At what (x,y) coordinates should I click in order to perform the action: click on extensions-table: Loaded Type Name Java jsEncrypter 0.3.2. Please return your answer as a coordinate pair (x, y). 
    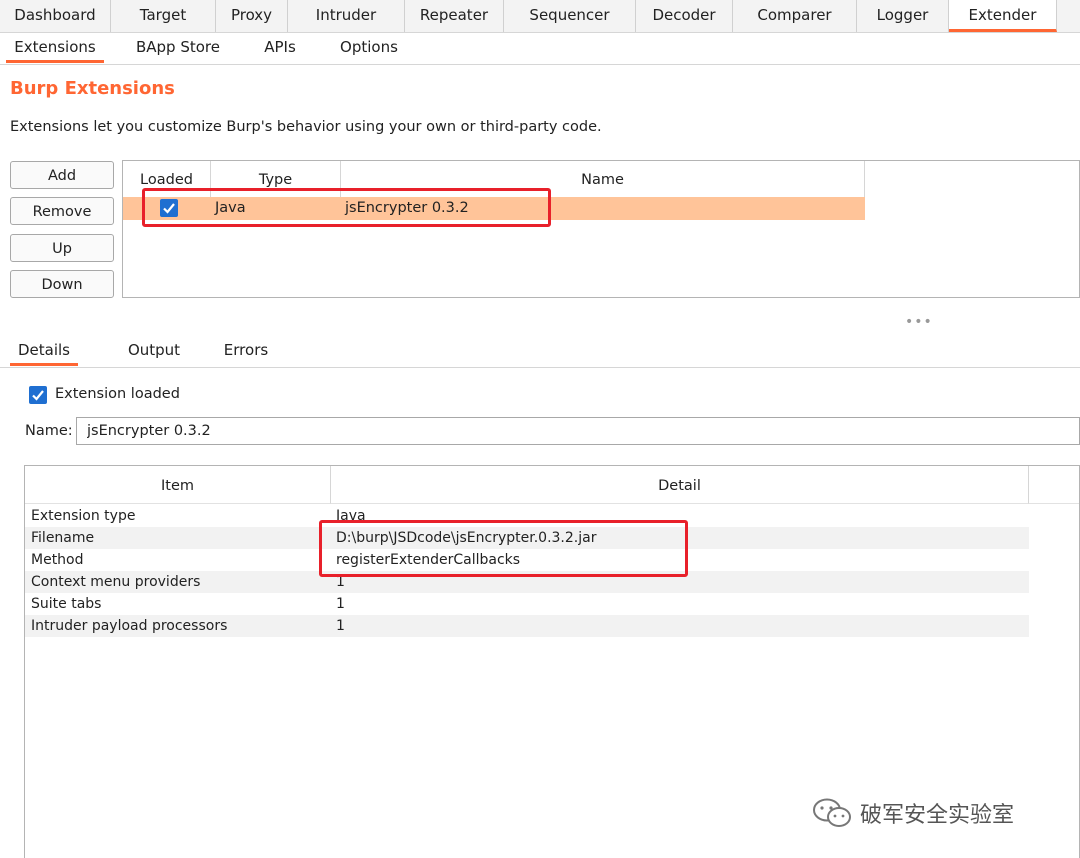
    Looking at the image, I should click on (601, 229).